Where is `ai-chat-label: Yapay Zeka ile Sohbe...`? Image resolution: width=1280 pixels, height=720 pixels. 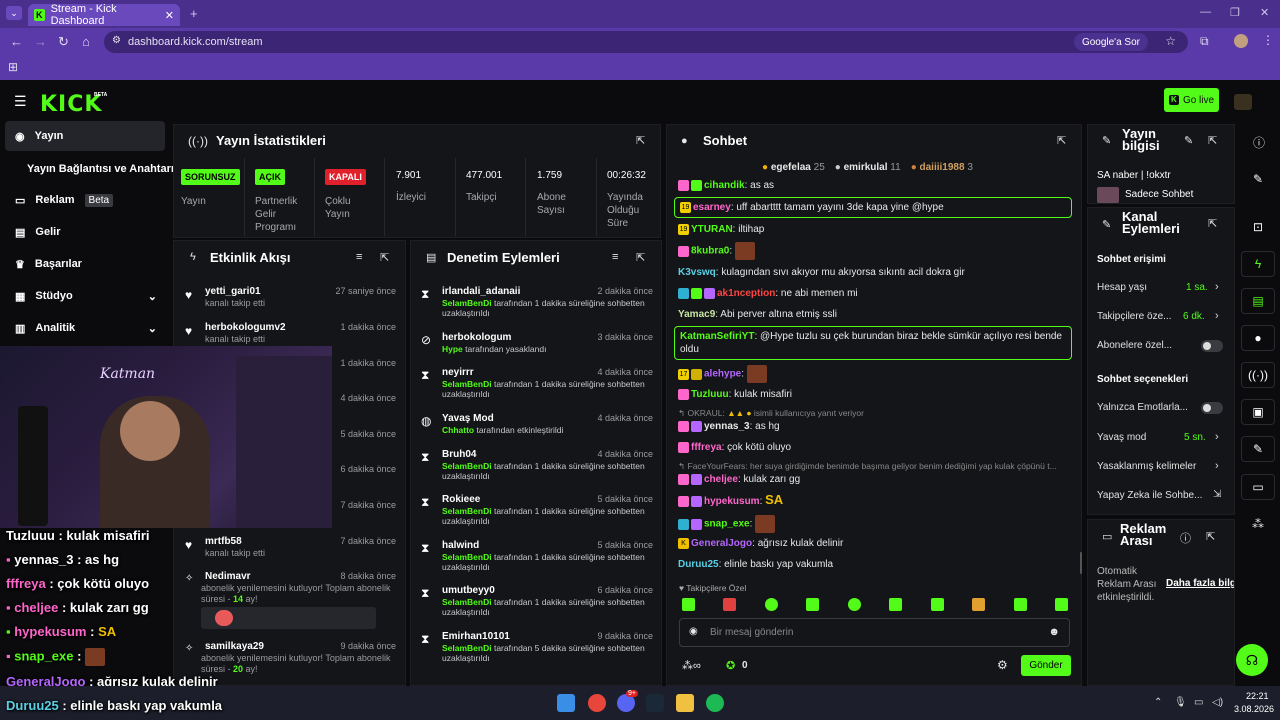 ai-chat-label: Yapay Zeka ile Sohbe... is located at coordinates (1149, 495).